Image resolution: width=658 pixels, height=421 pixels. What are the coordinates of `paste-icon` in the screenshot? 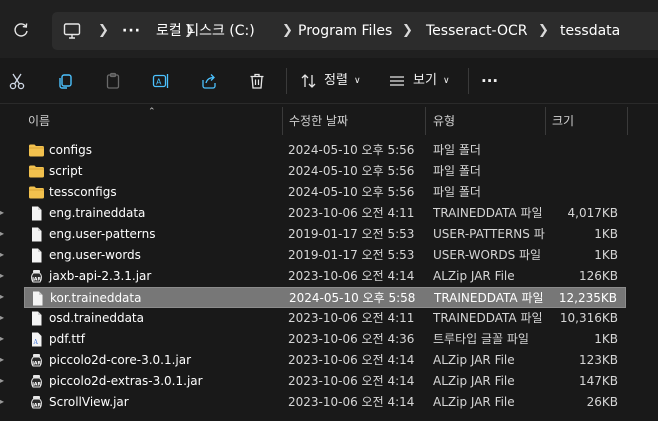 It's located at (113, 81).